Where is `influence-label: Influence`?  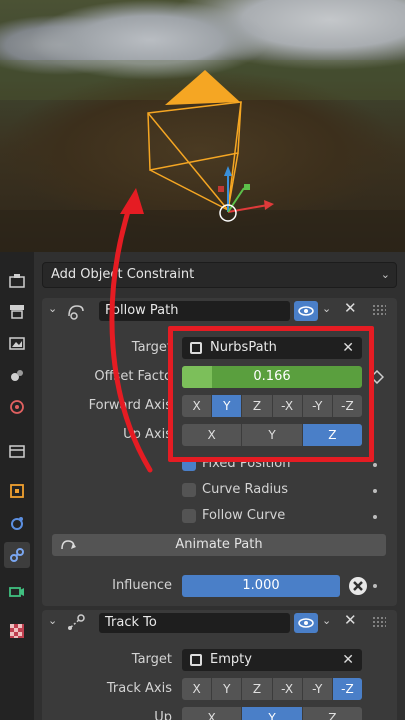 influence-label: Influence is located at coordinates (142, 585).